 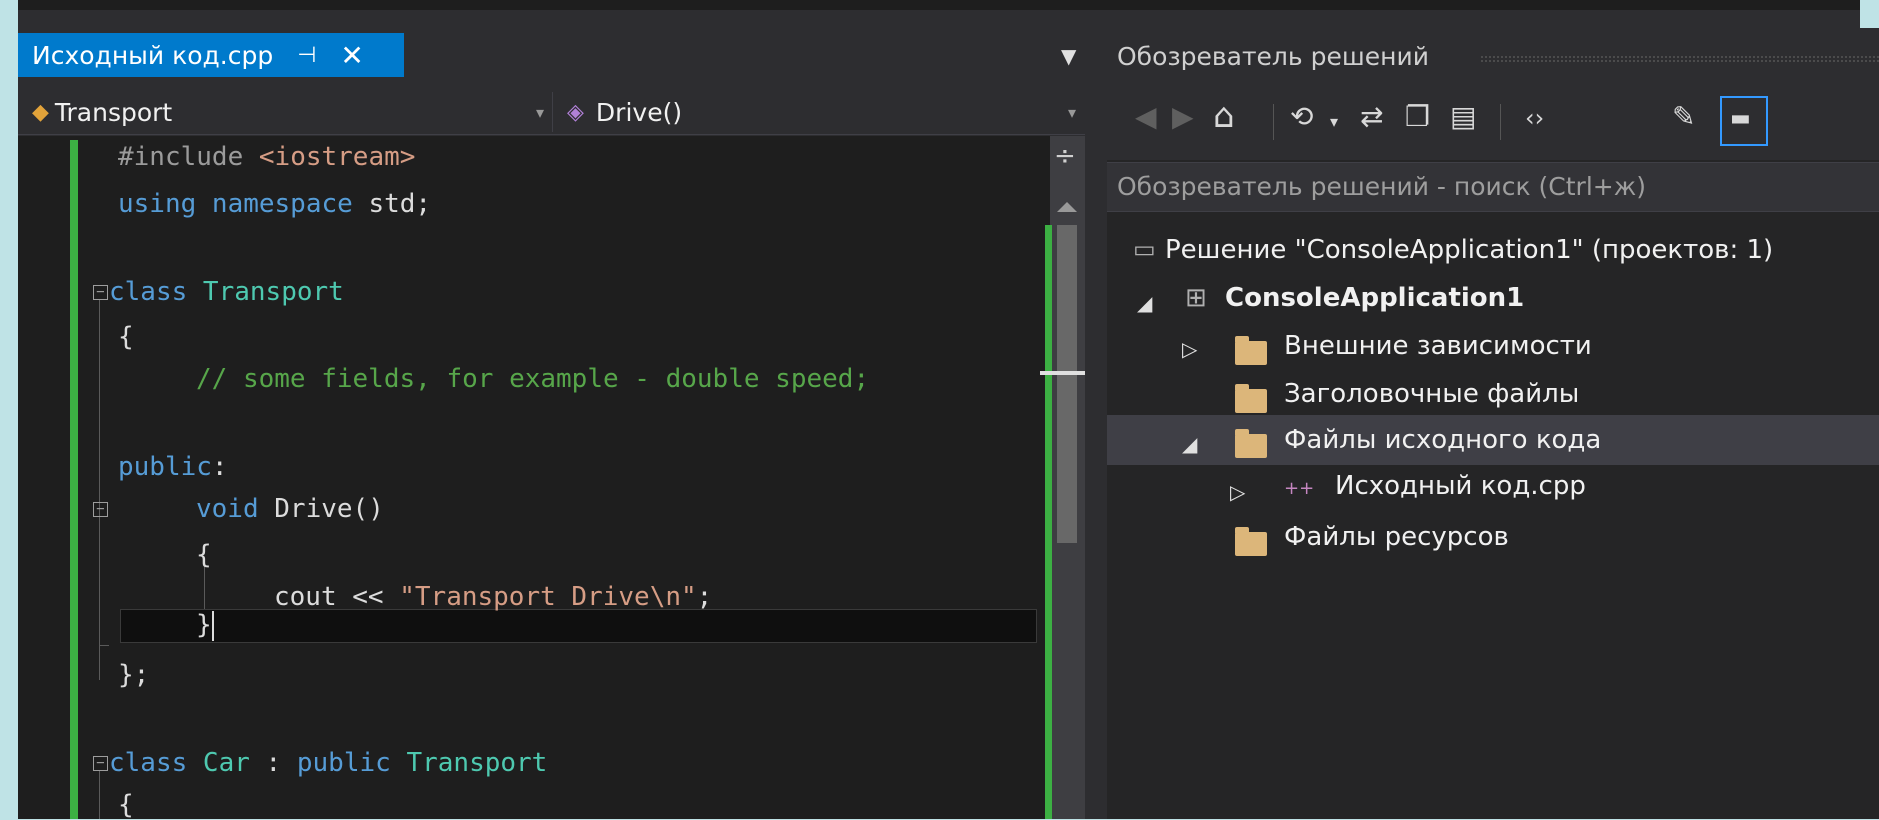 What do you see at coordinates (1374, 298) in the screenshot?
I see `tree-item-project: ConsoleApplication1` at bounding box center [1374, 298].